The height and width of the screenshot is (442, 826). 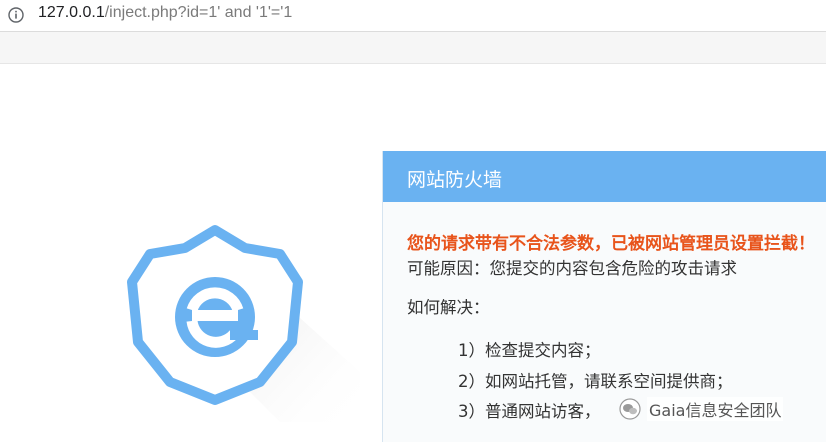 What do you see at coordinates (595, 381) in the screenshot?
I see `solution-step: 2）如网站托管，请联系空间提供商；` at bounding box center [595, 381].